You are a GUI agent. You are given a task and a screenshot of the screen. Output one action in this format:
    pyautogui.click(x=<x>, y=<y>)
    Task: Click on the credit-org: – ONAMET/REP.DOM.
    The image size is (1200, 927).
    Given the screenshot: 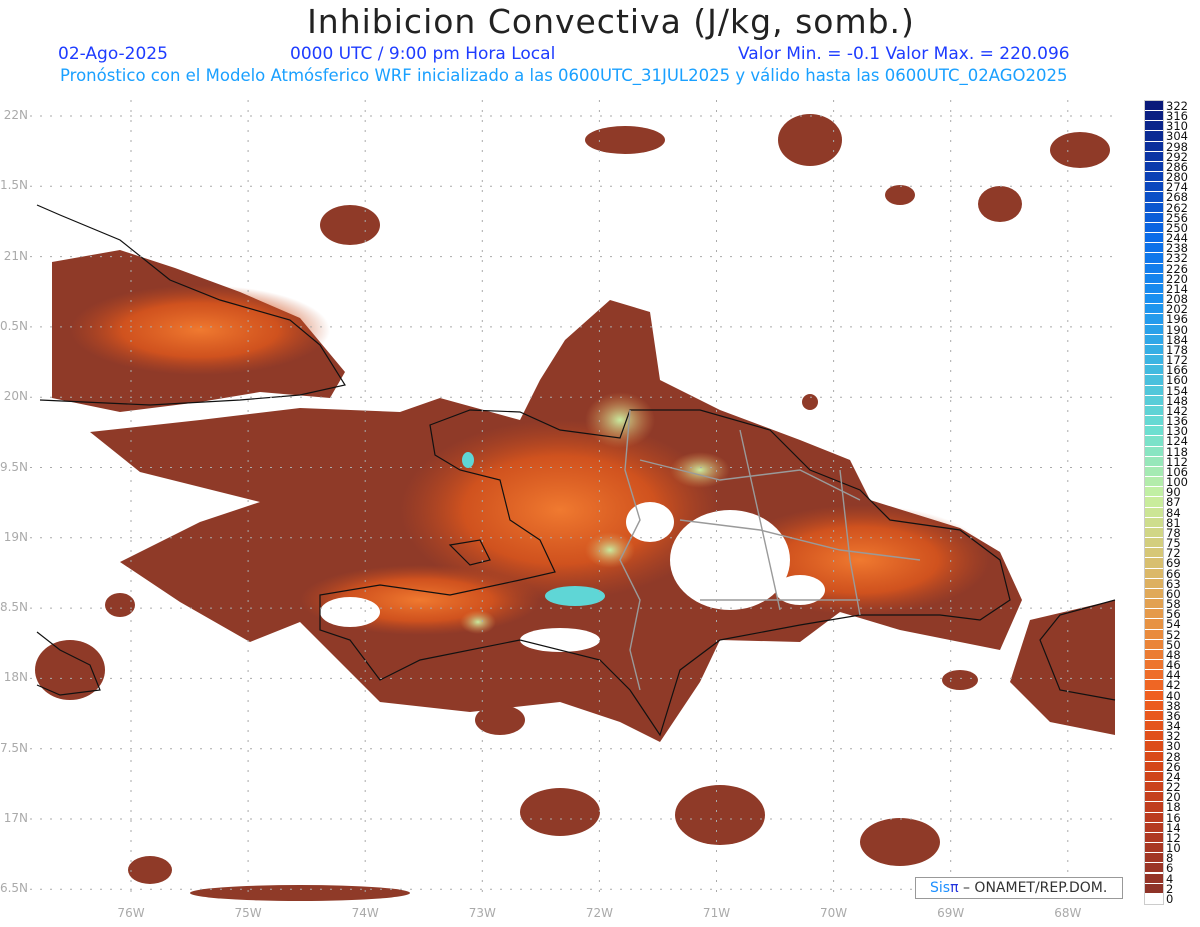 What is the action you would take?
    pyautogui.click(x=1035, y=888)
    